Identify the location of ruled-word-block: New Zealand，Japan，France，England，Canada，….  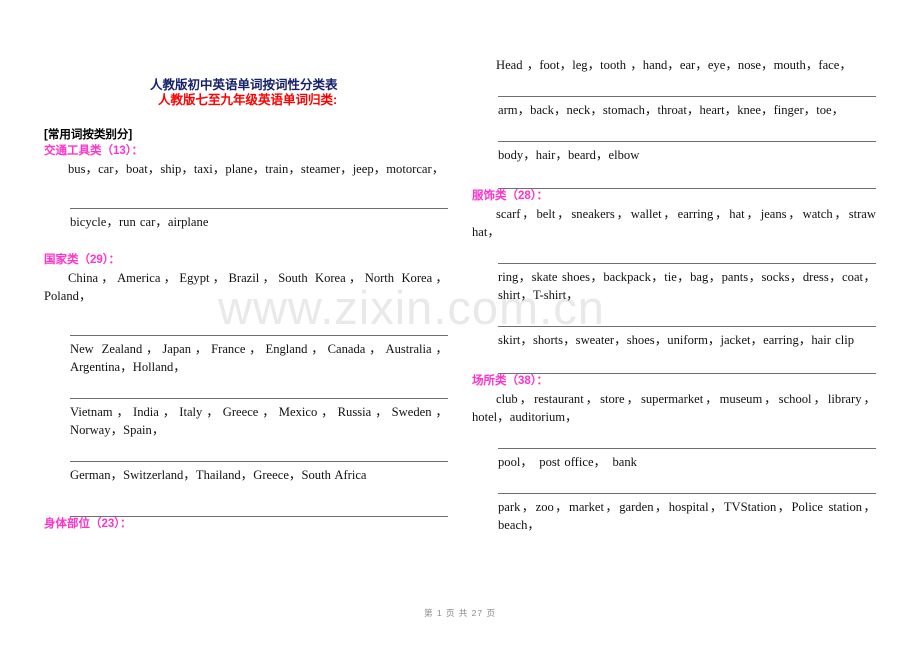
(259, 355).